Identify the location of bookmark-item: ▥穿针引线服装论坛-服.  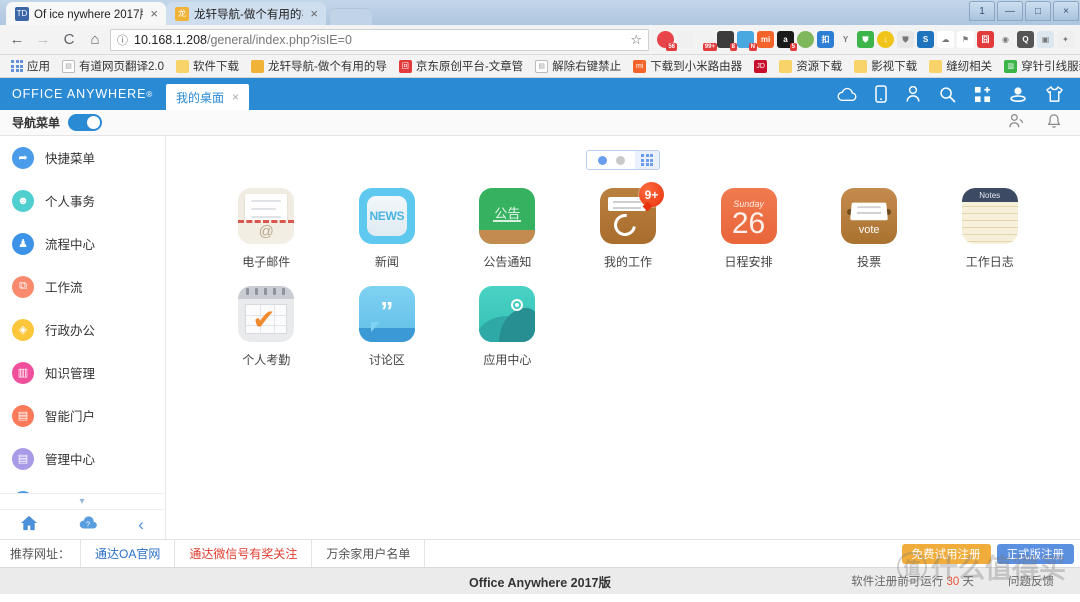
(1039, 66).